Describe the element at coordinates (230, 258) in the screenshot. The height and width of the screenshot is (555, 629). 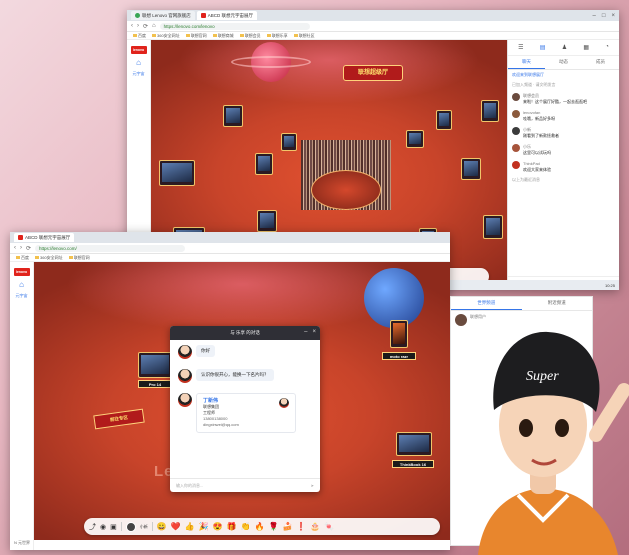
I see `bookmarks-bar: 百度 360安全网址 联想官网` at that location.